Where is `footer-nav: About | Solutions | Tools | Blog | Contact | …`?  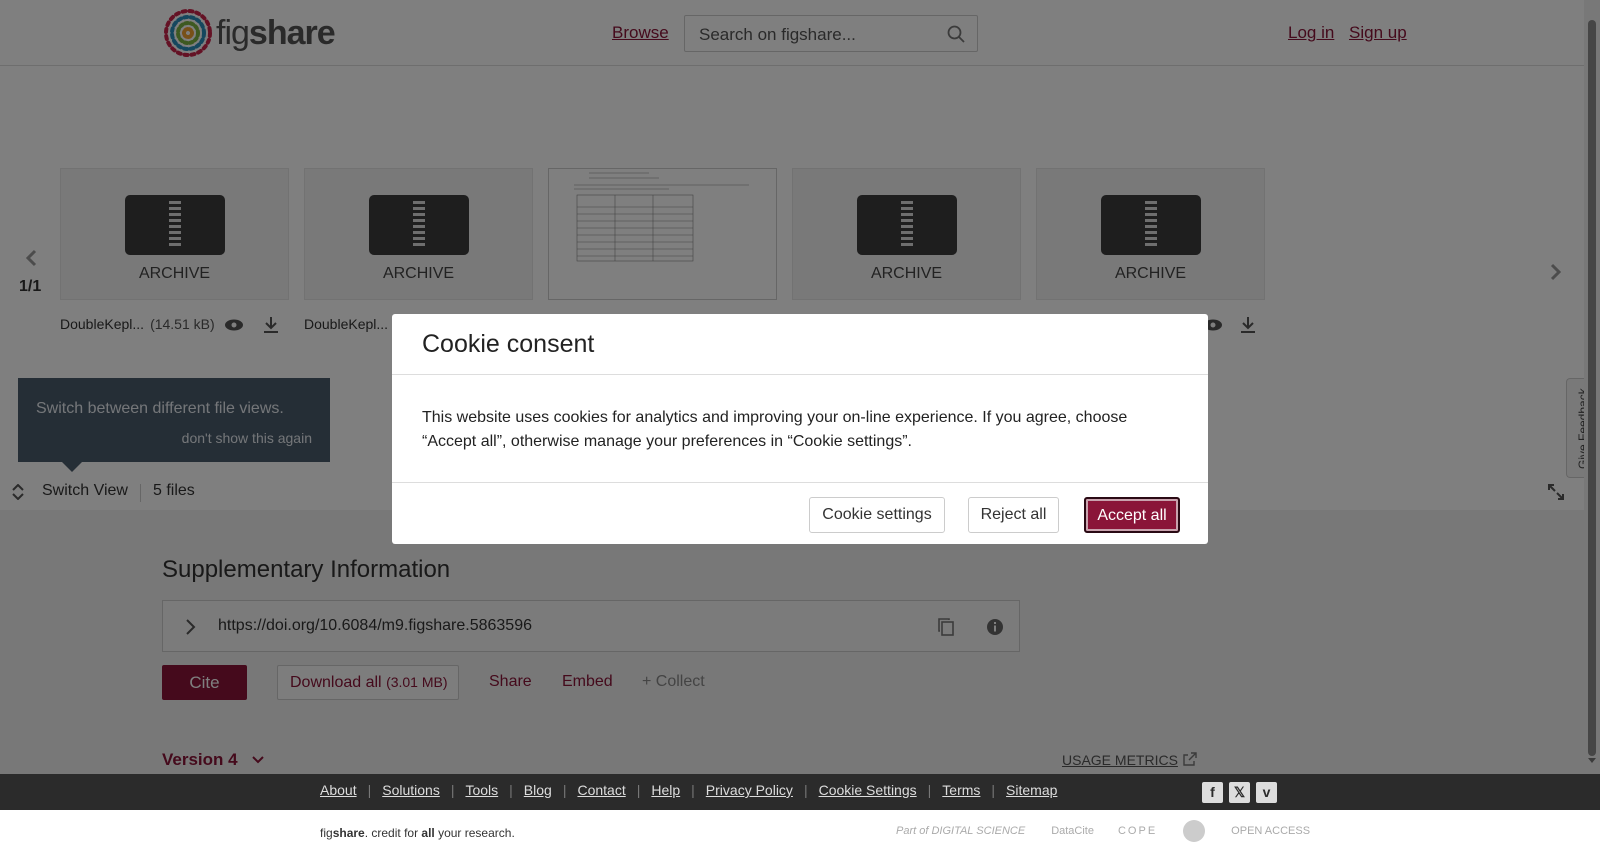
footer-nav: About | Solutions | Tools | Blog | Contact | … is located at coordinates (800, 792).